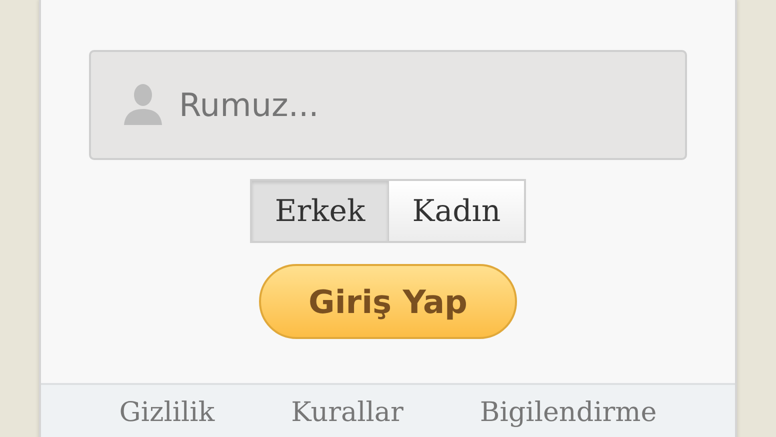 This screenshot has height=437, width=776. Describe the element at coordinates (167, 412) in the screenshot. I see `footer-link: Gizlilik` at that location.